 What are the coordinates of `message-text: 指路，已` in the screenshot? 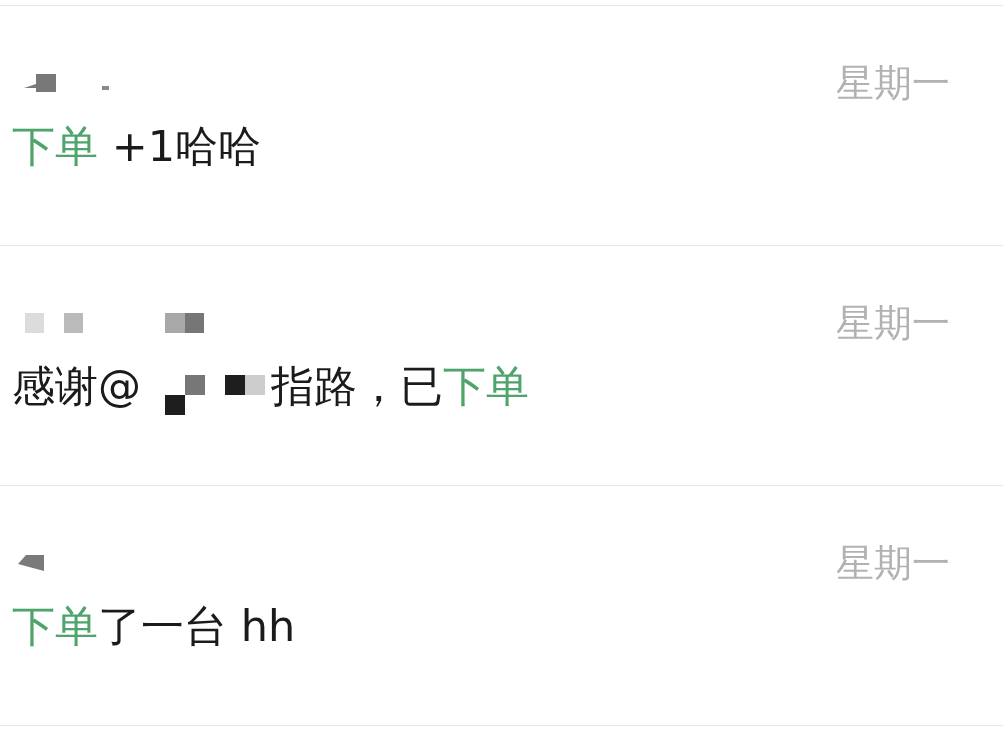 It's located at (357, 386).